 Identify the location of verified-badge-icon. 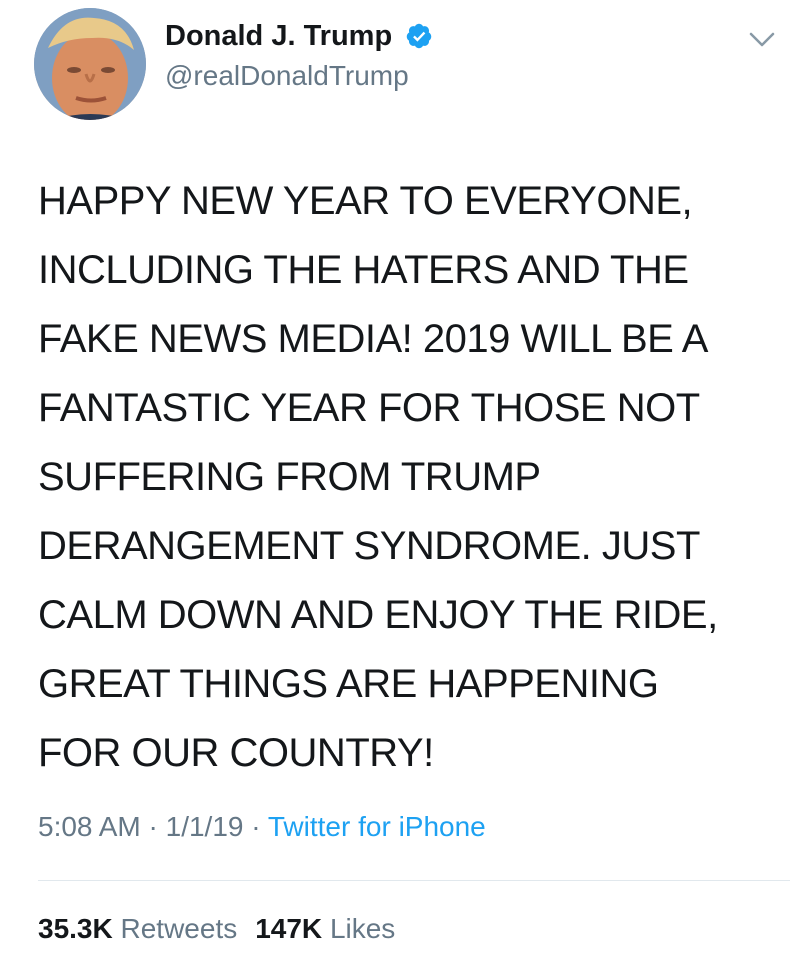
(418, 36).